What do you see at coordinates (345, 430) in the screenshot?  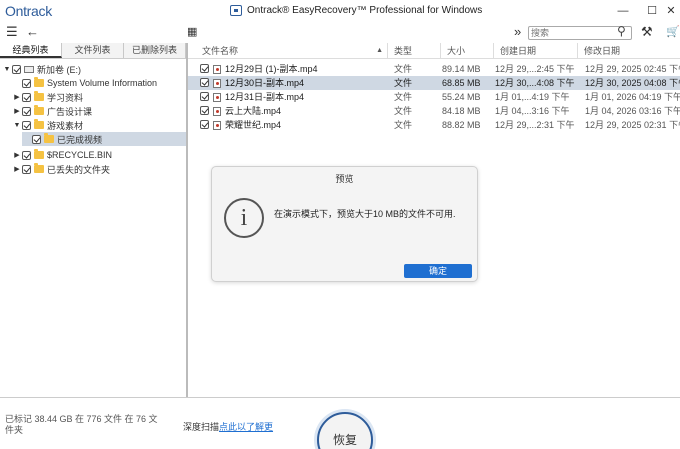 I see `recover-button: 恢复` at bounding box center [345, 430].